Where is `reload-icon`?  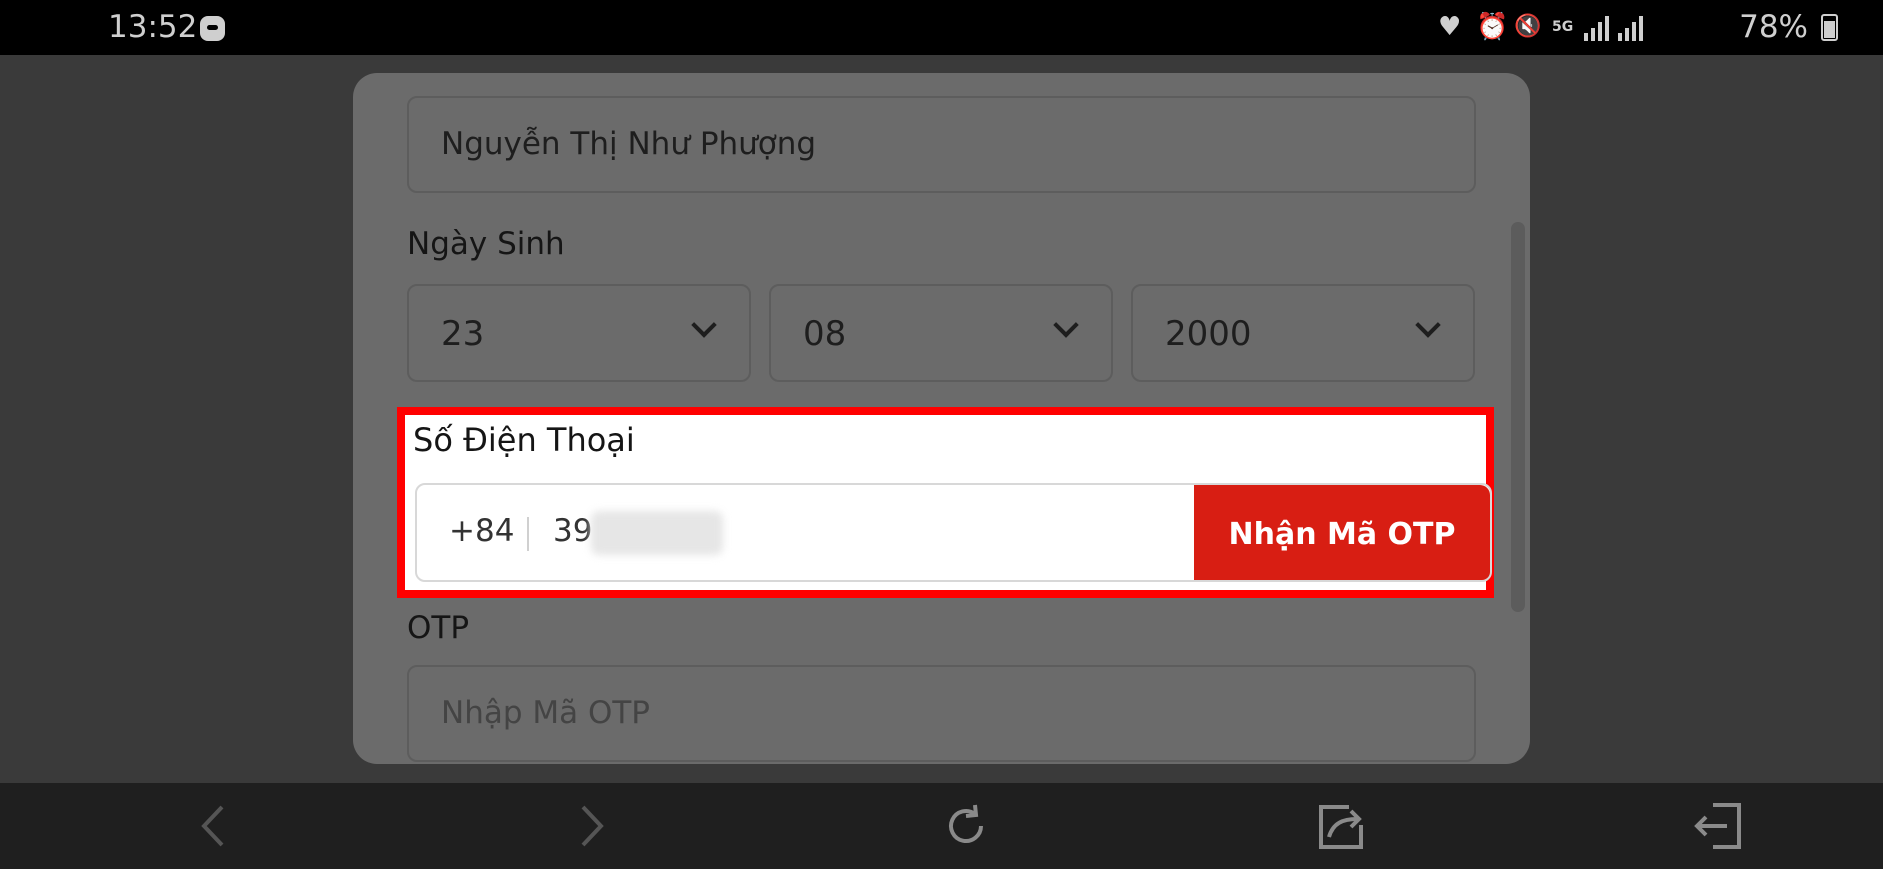
reload-icon is located at coordinates (966, 823).